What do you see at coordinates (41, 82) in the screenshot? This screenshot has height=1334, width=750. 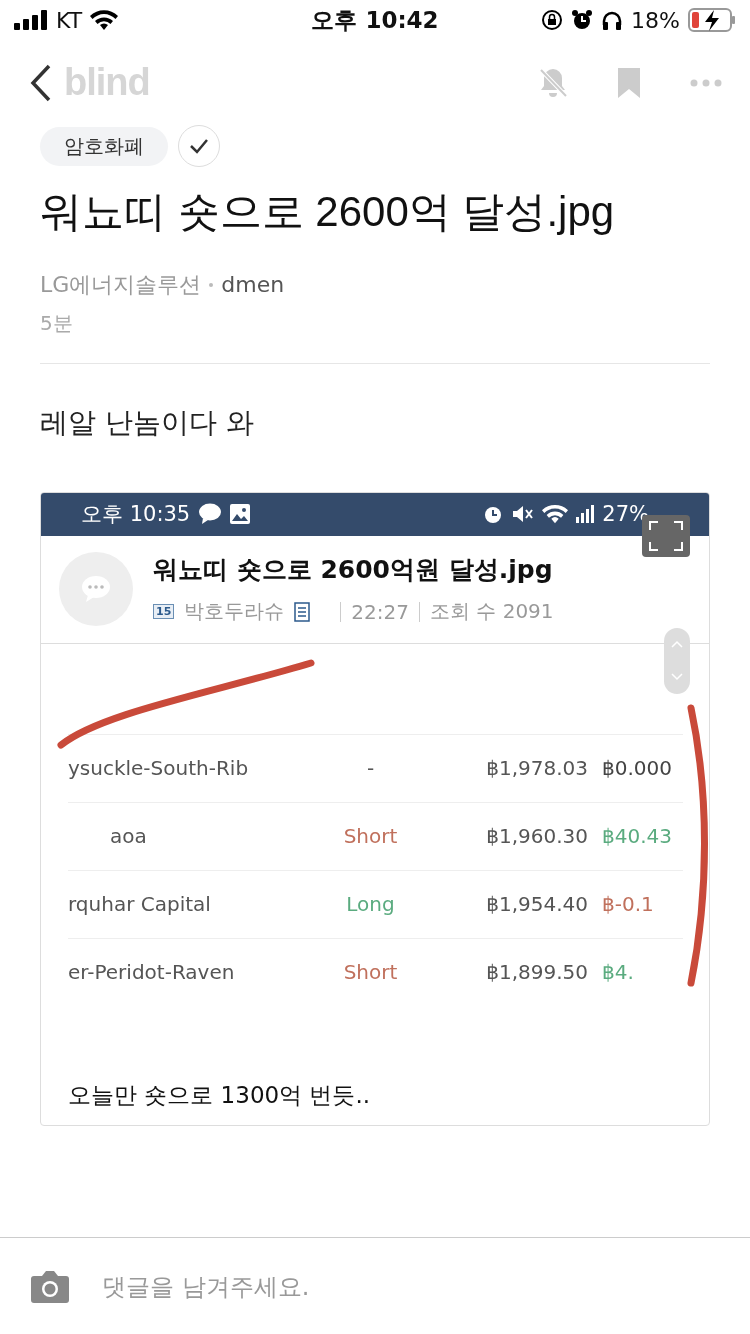 I see `back-icon` at bounding box center [41, 82].